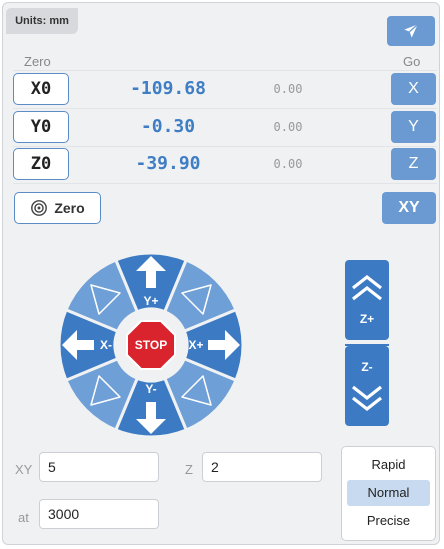 The image size is (444, 549). Describe the element at coordinates (37, 61) in the screenshot. I see `zero-column-label: Zero` at that location.